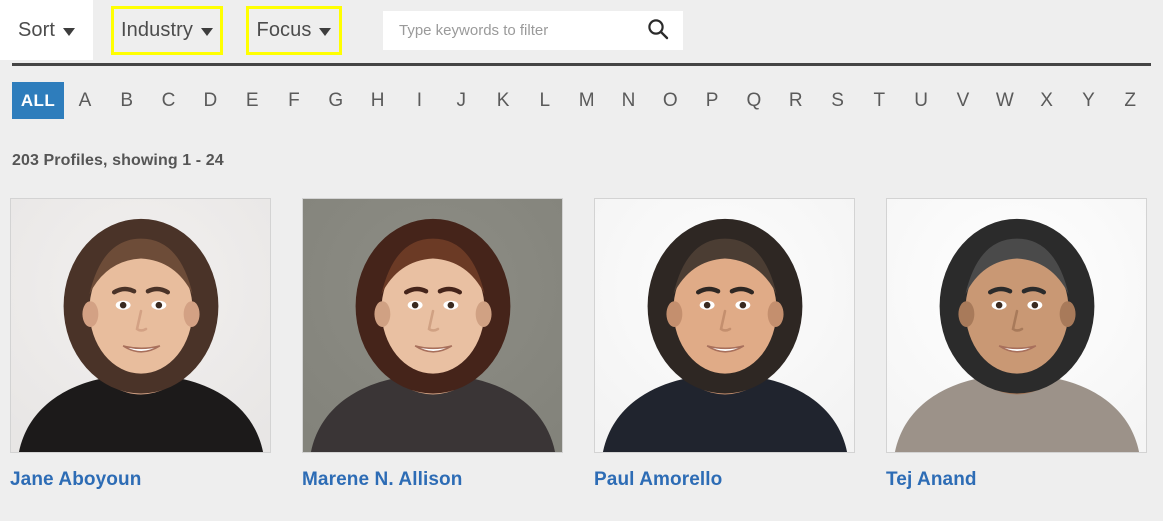 The width and height of the screenshot is (1163, 521). I want to click on alpha-filter-q: Q, so click(754, 100).